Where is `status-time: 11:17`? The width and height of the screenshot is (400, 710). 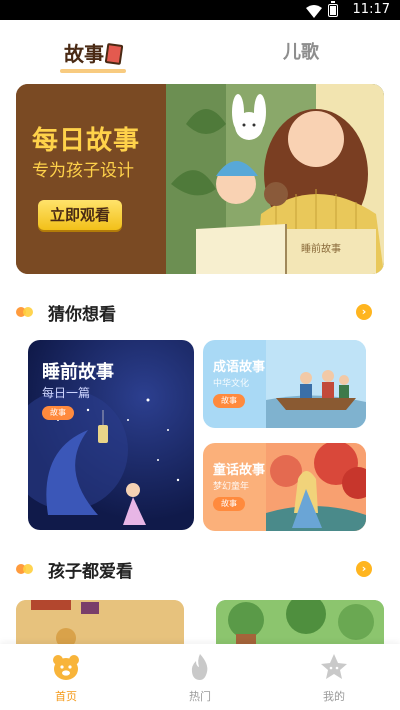
status-time: 11:17 is located at coordinates (371, 9).